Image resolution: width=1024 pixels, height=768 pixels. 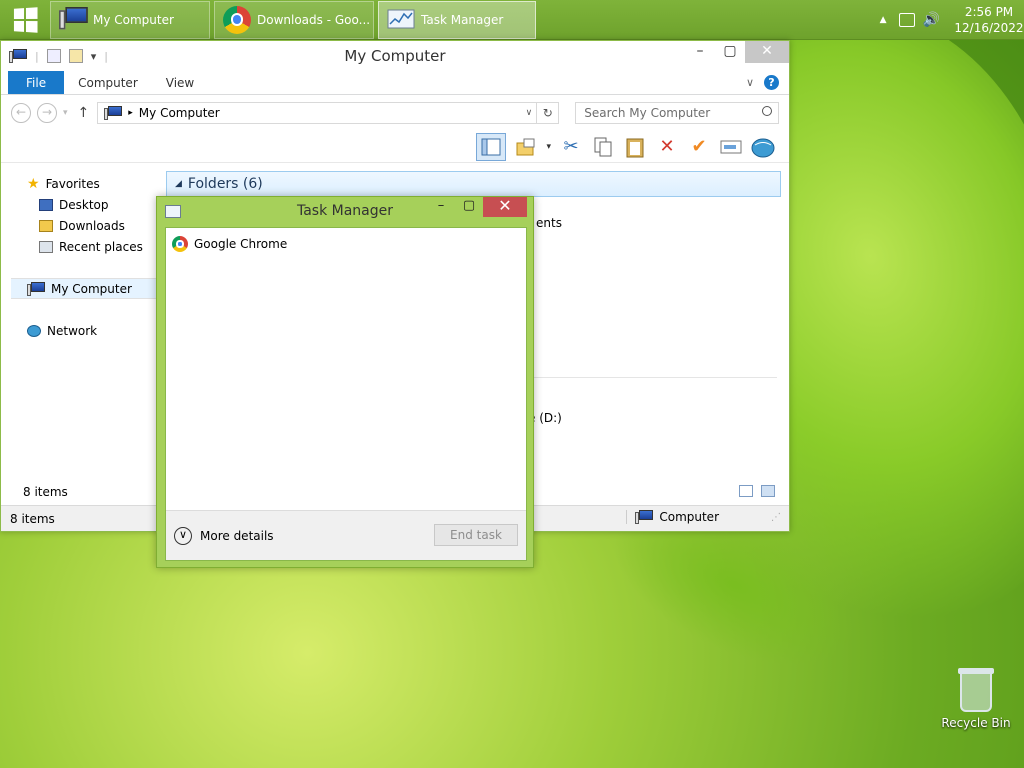 I want to click on taskbar-task-manager-label: Task Manager, so click(x=462, y=19).